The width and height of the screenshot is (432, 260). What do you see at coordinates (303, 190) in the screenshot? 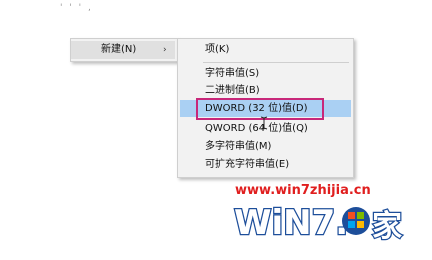
I see `watermark-url: www.win7zhijia.cn` at bounding box center [303, 190].